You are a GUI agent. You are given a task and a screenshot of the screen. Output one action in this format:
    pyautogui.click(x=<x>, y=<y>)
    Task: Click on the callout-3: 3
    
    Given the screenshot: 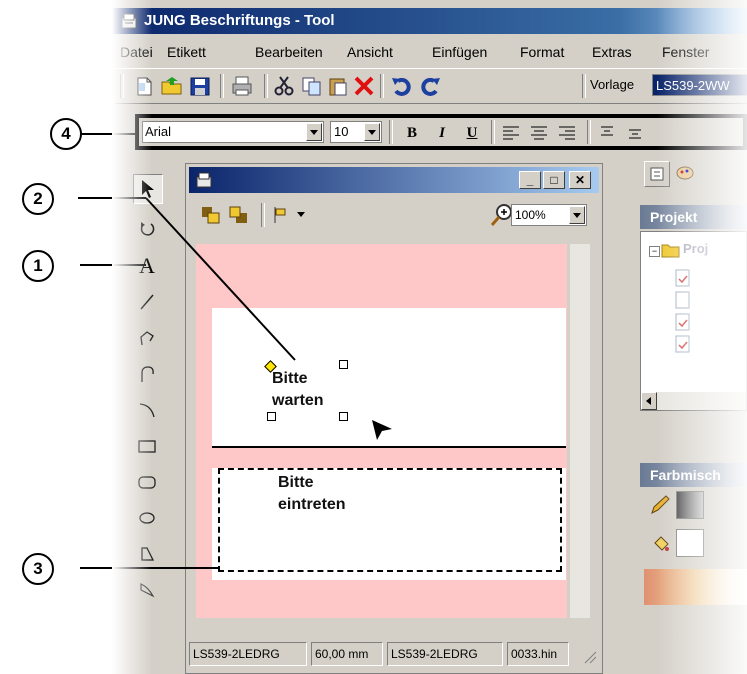 What is the action you would take?
    pyautogui.click(x=38, y=569)
    